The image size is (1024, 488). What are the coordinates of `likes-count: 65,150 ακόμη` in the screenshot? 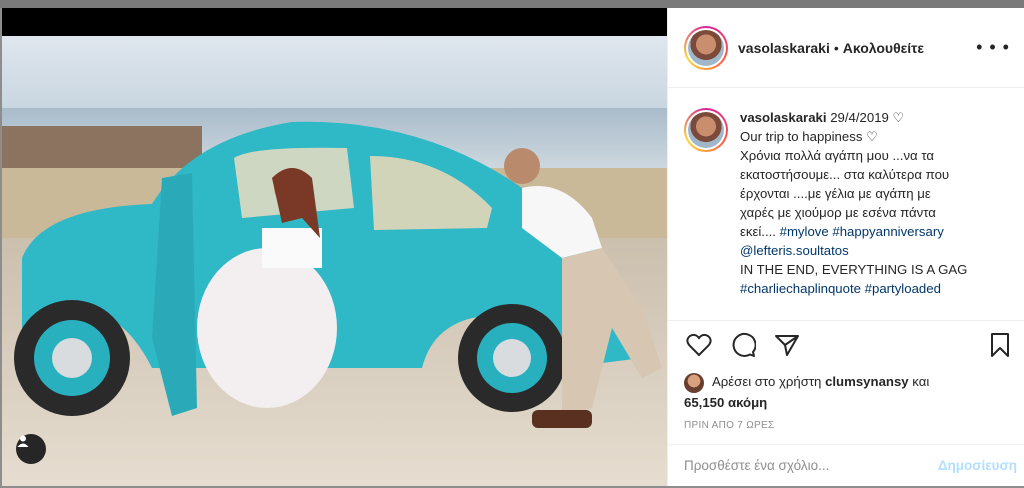 It's located at (725, 402).